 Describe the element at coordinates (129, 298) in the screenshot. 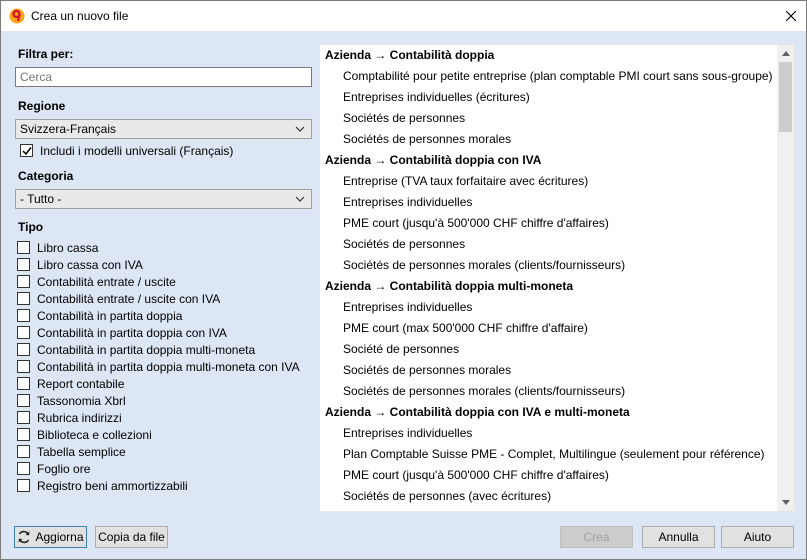

I see `type-option-label: Contabilità entrate / uscite con IVA` at that location.